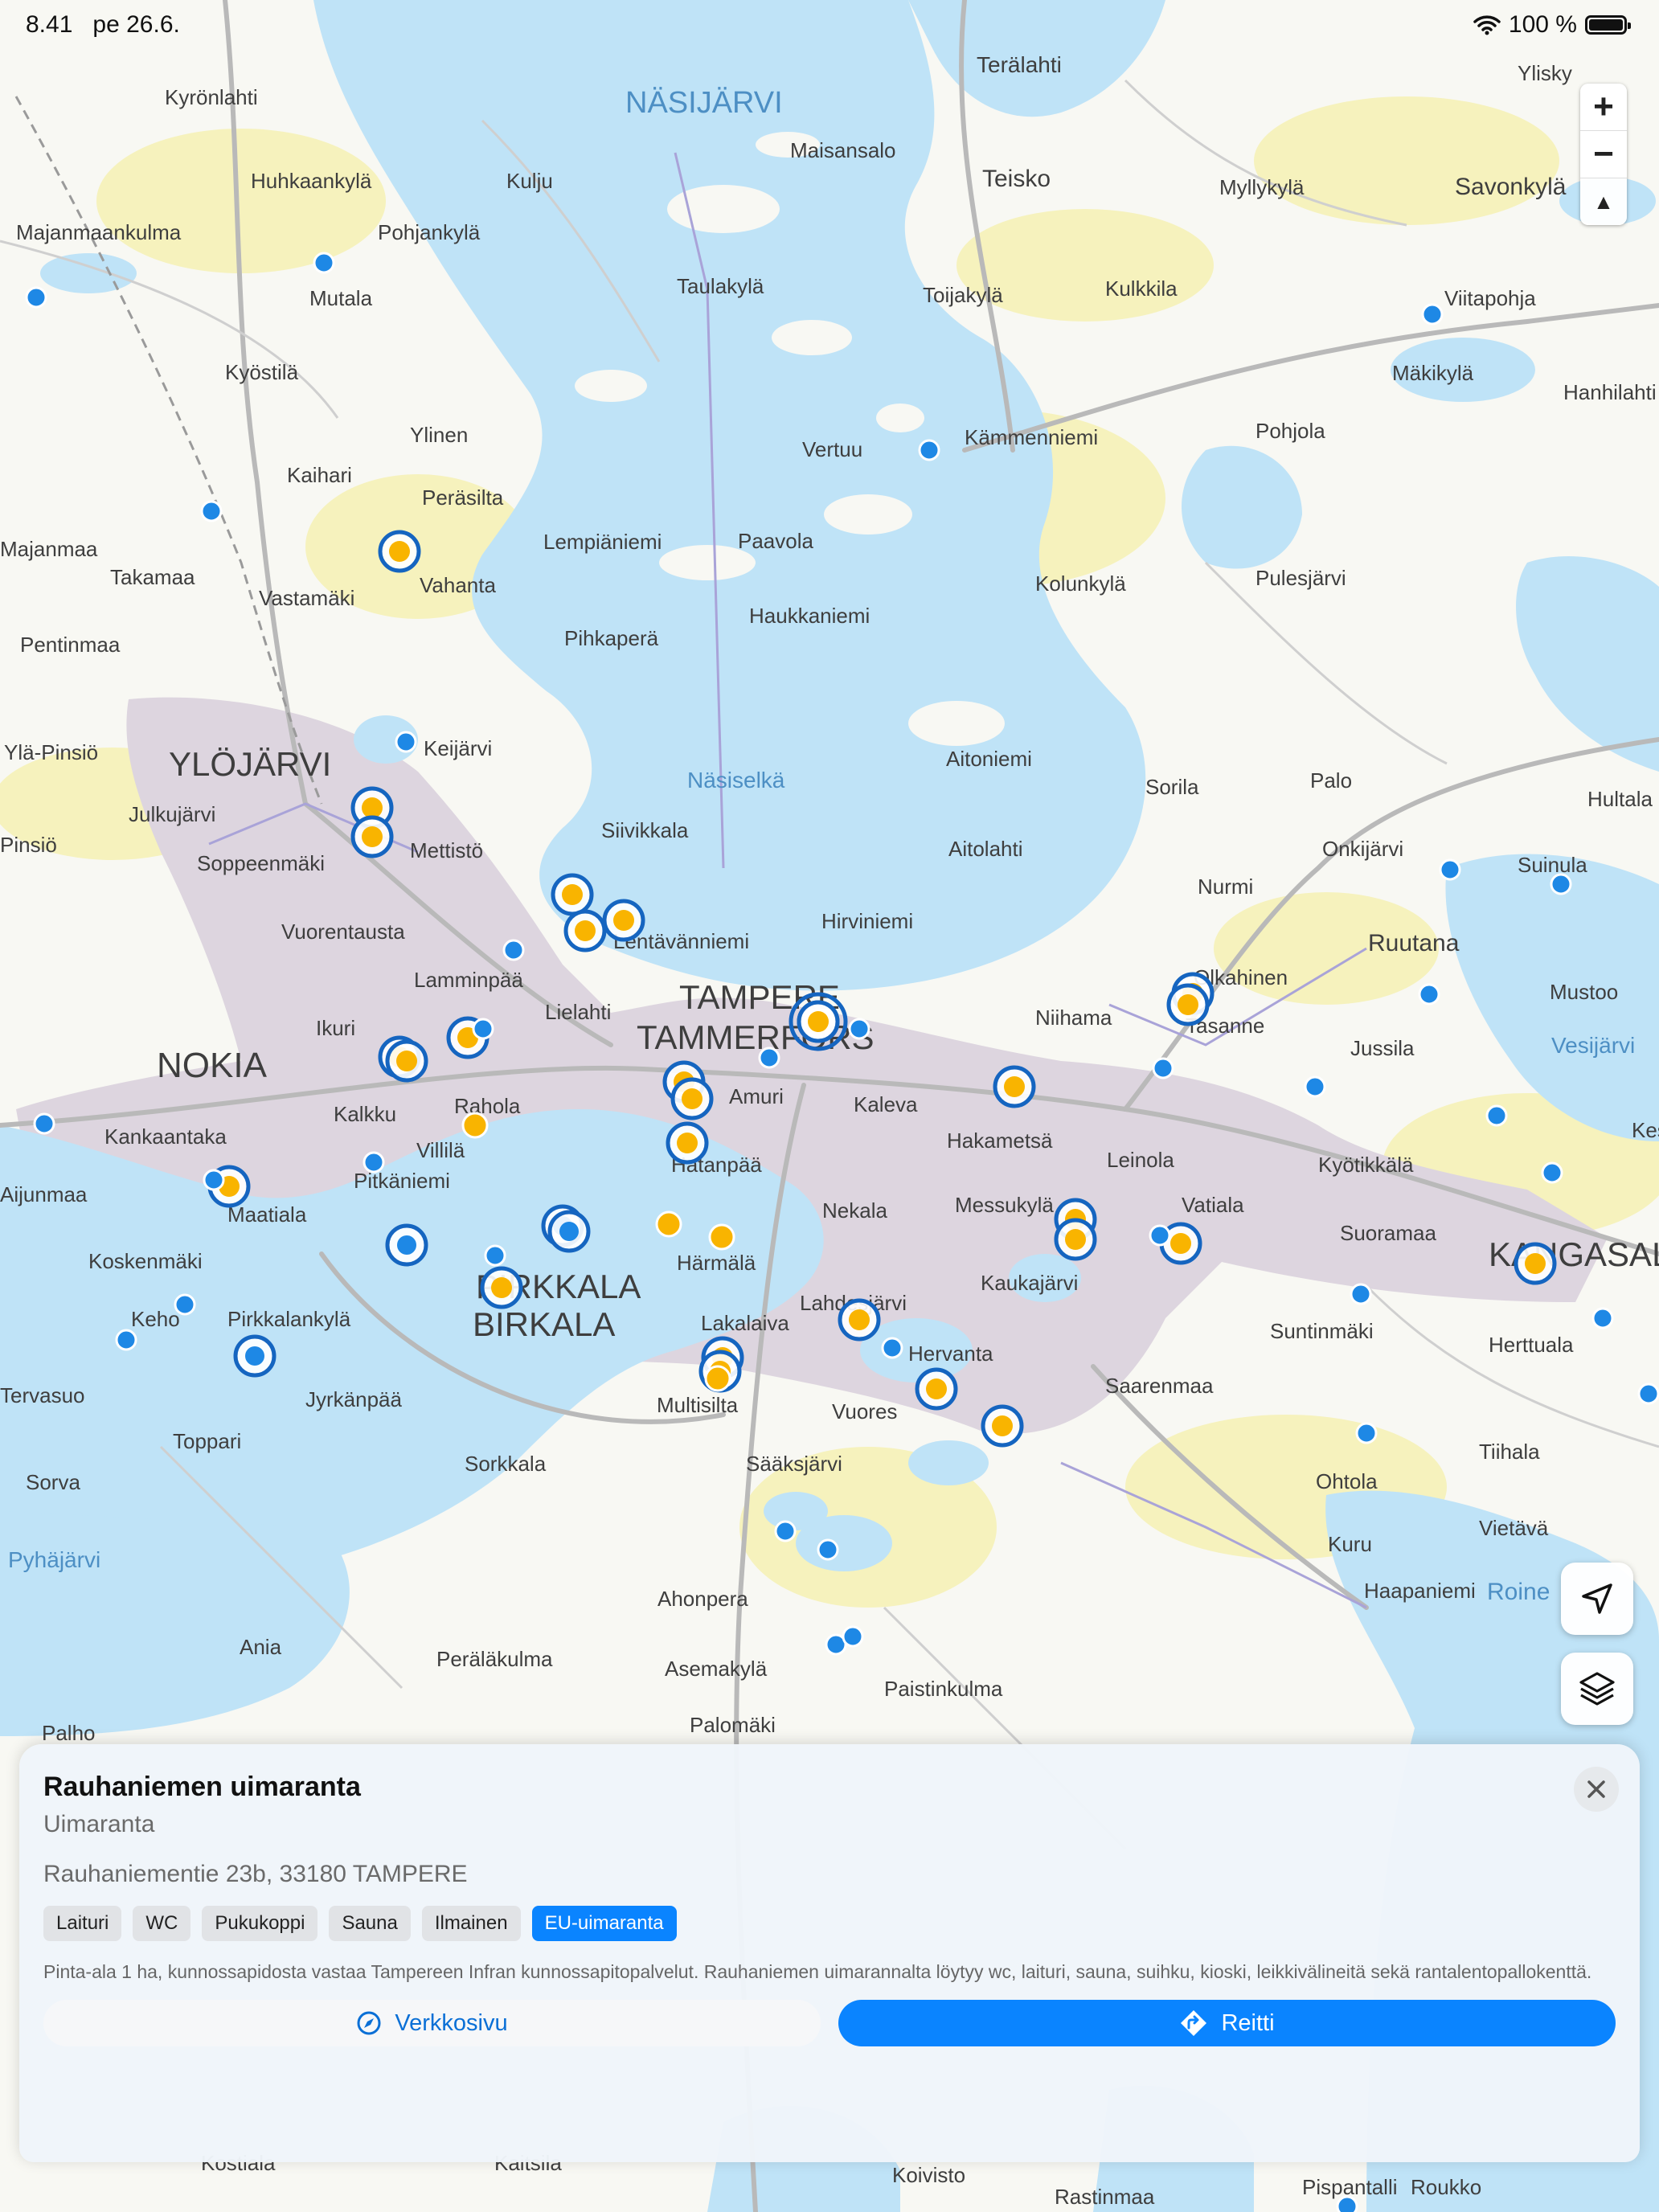 This screenshot has height=2212, width=1659. I want to click on place-label: Pohjankylä, so click(429, 232).